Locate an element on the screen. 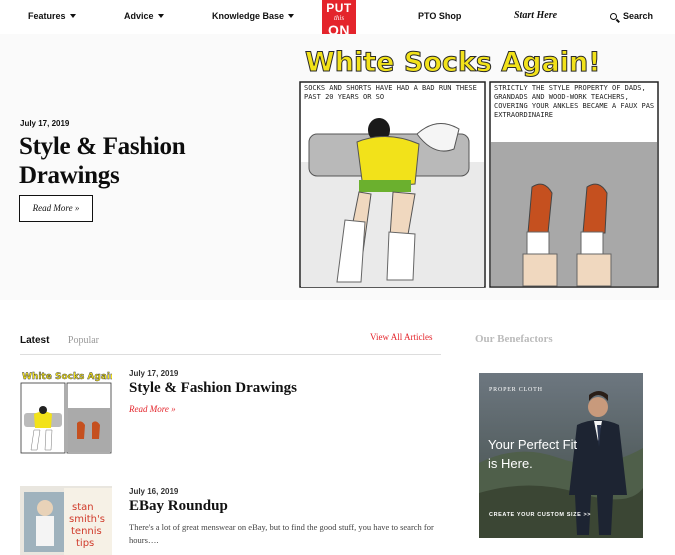 This screenshot has width=675, height=555. nav-features: Features is located at coordinates (52, 16).